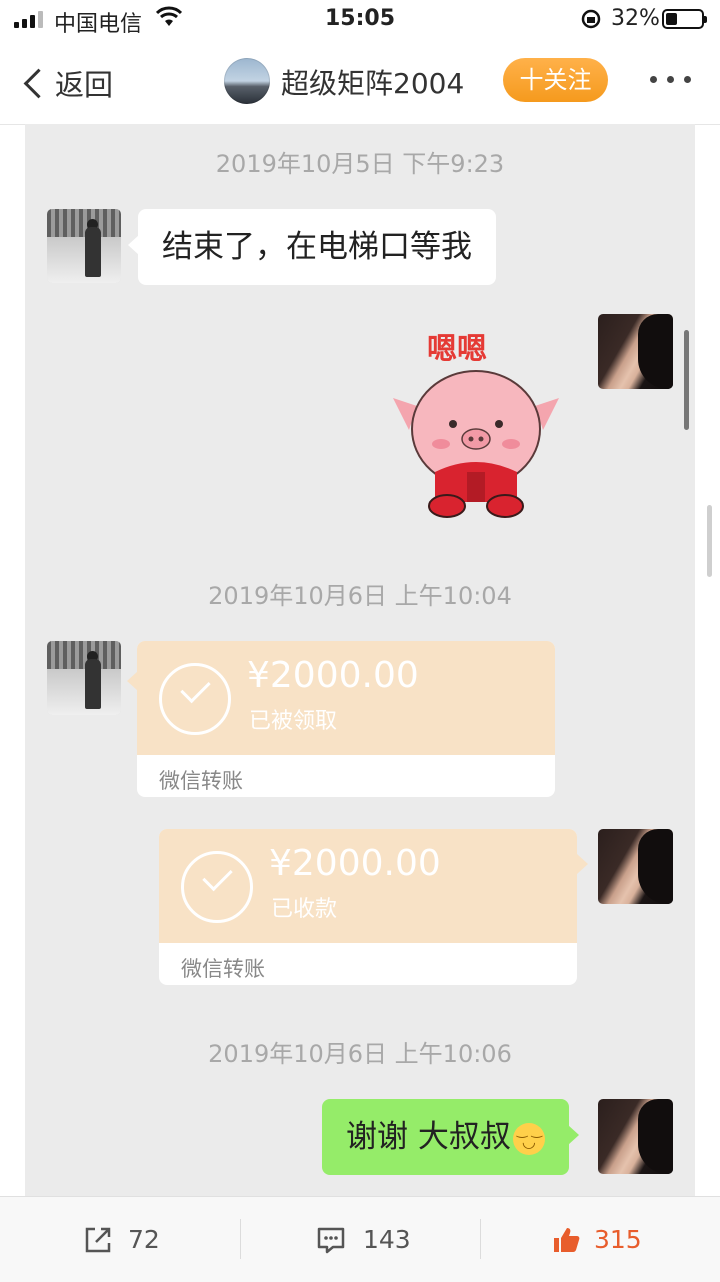  I want to click on more-options-icon, so click(670, 79).